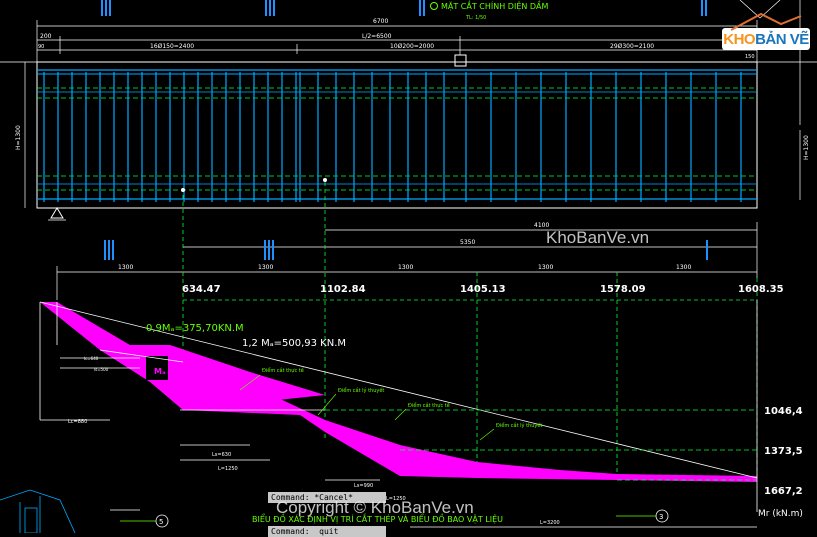 The image size is (817, 537). What do you see at coordinates (57, 213) in the screenshot?
I see `support-icon` at bounding box center [57, 213].